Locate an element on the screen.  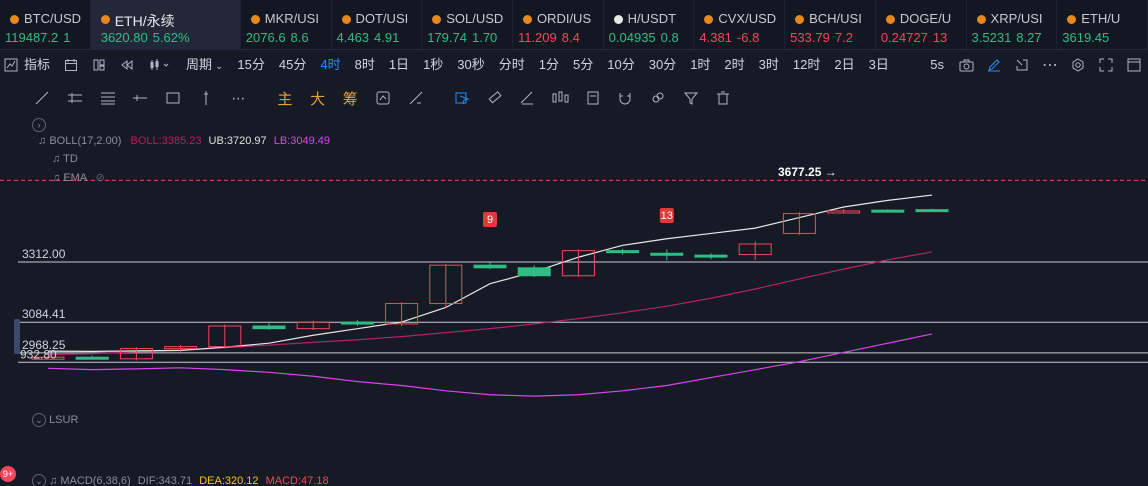
collapse-icon: › is located at coordinates (39, 125).